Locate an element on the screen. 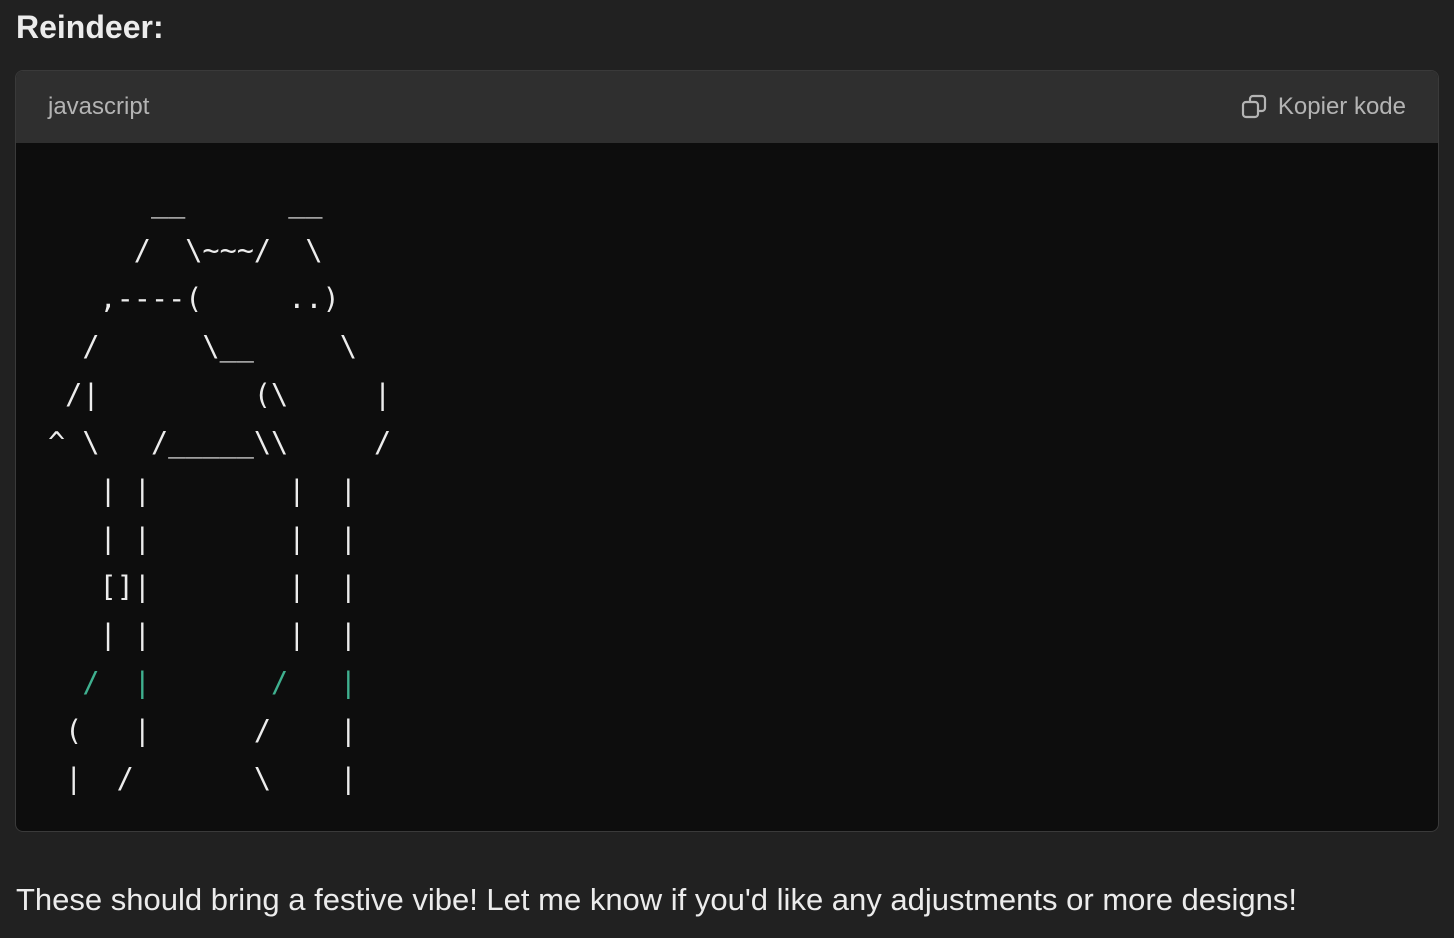 The image size is (1454, 938). code-line: / \__ \ is located at coordinates (202, 346).